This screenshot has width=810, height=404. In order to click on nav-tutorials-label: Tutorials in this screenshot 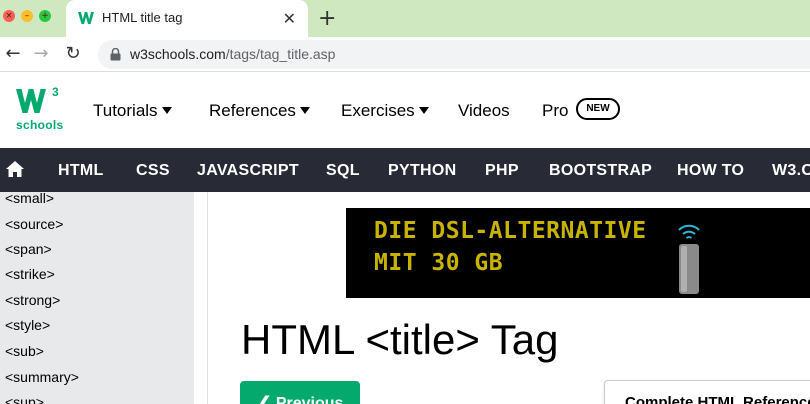, I will do `click(125, 110)`.